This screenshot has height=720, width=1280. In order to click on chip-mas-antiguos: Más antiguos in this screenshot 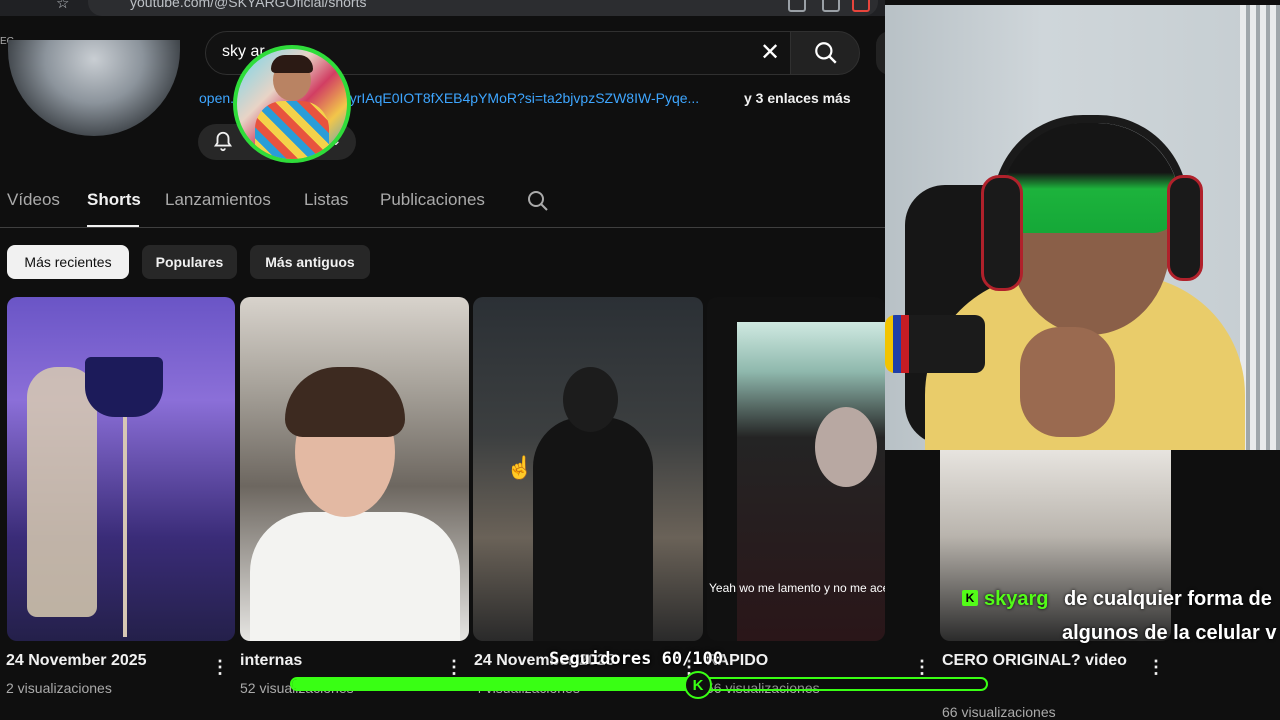, I will do `click(310, 262)`.